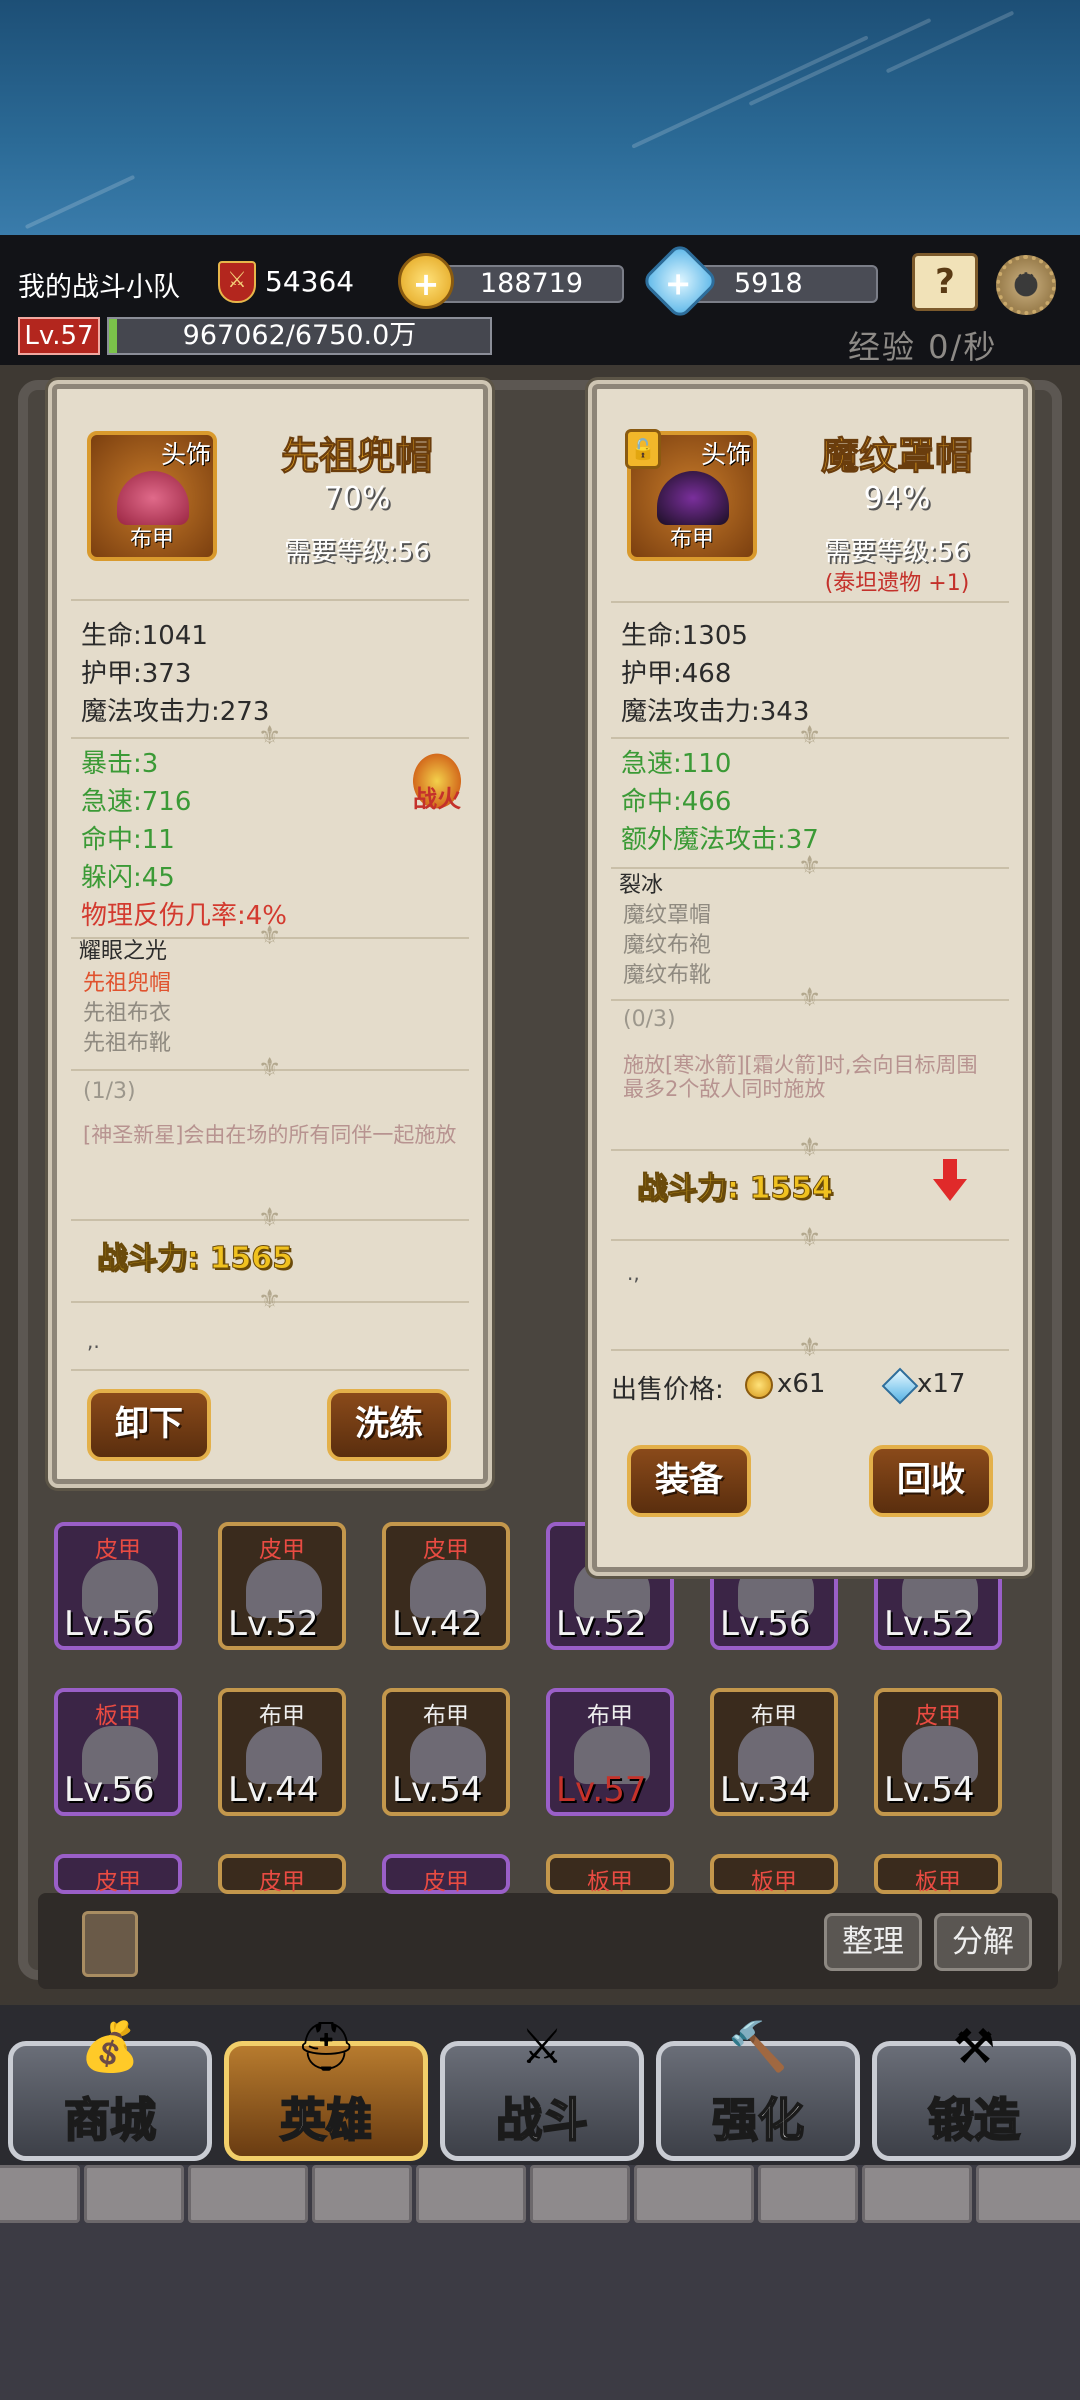  Describe the element at coordinates (282, 1586) in the screenshot. I see `inventory-slot: 皮甲 Lv.52` at that location.